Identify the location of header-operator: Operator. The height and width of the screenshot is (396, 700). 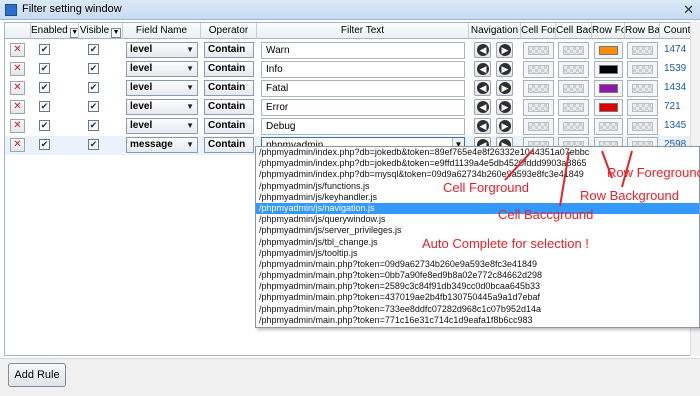
(229, 31).